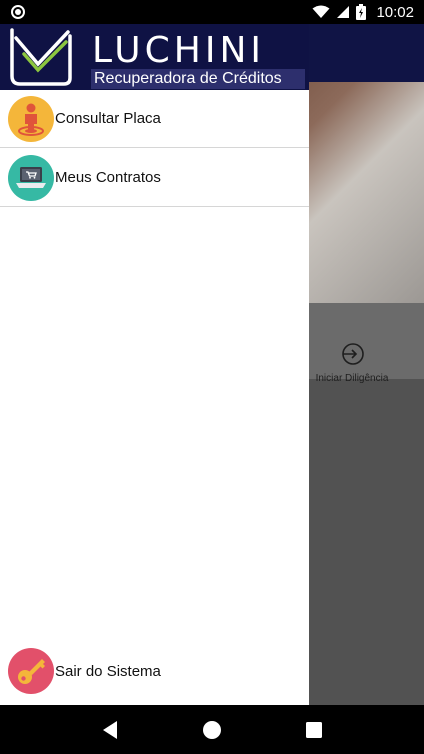  Describe the element at coordinates (321, 11) in the screenshot. I see `wifi-icon` at that location.